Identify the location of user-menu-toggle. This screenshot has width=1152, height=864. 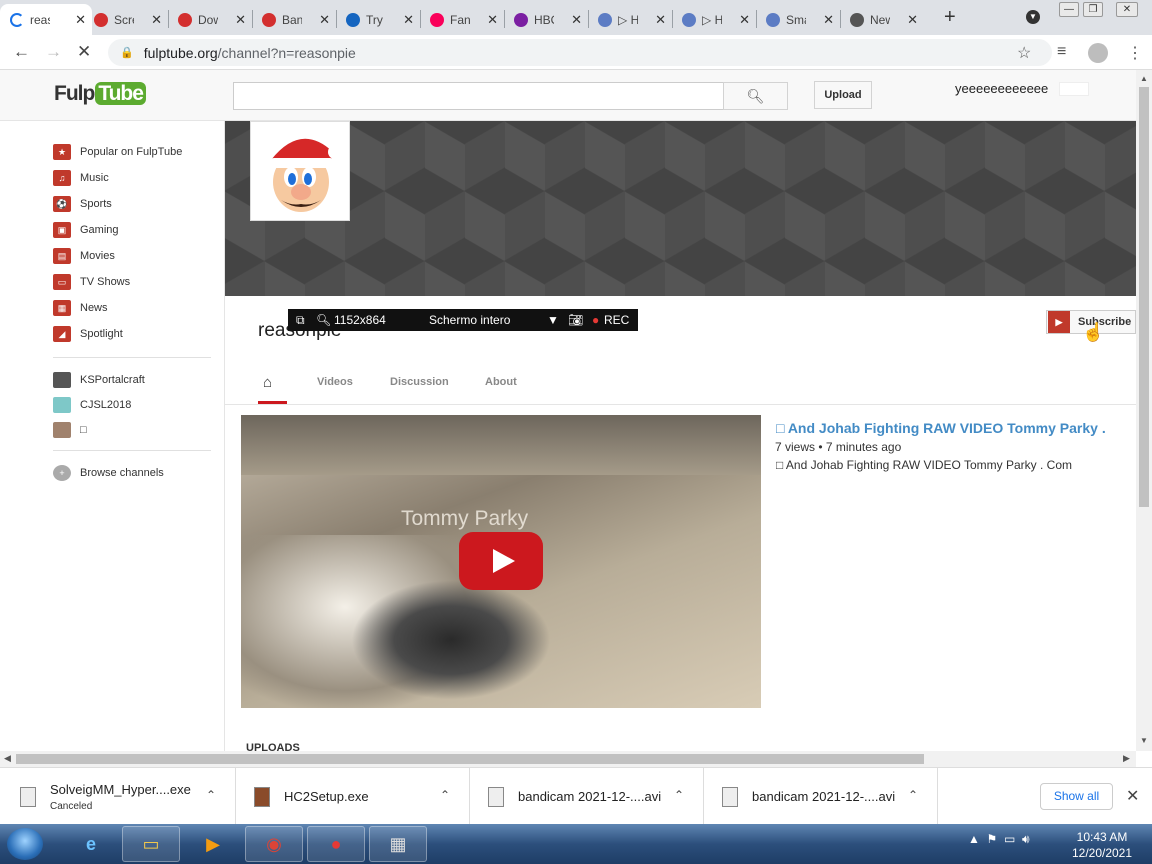
(1074, 89).